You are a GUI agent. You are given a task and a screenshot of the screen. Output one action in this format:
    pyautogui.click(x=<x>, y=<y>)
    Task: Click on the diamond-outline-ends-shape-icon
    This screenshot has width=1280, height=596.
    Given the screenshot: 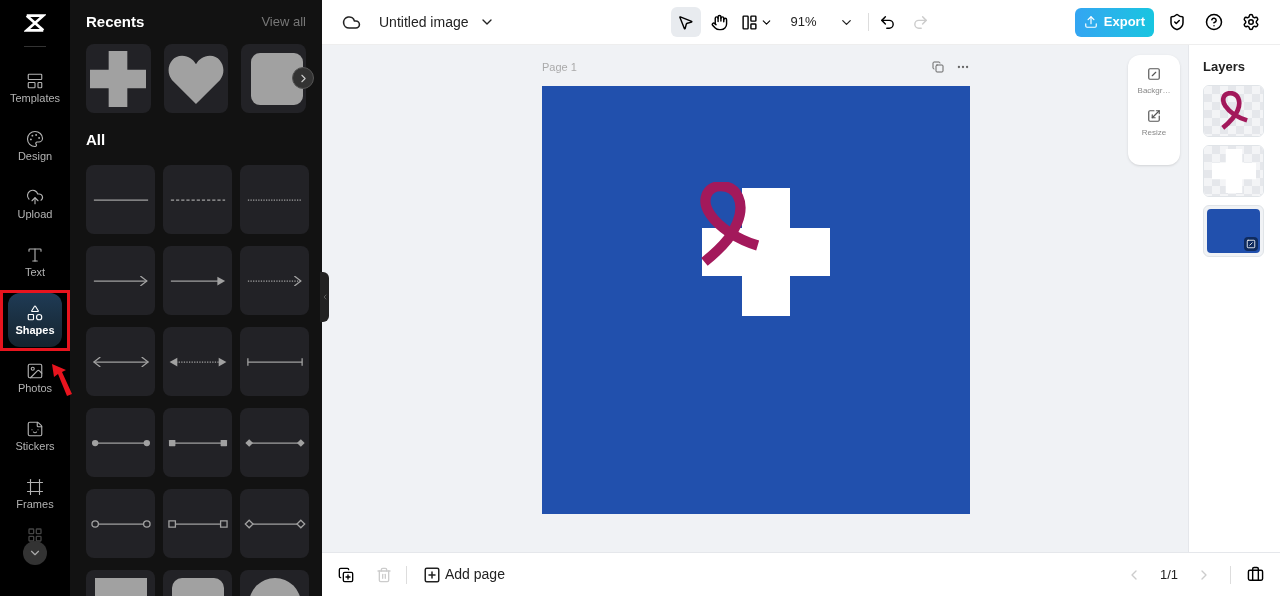 What is the action you would take?
    pyautogui.click(x=274, y=523)
    